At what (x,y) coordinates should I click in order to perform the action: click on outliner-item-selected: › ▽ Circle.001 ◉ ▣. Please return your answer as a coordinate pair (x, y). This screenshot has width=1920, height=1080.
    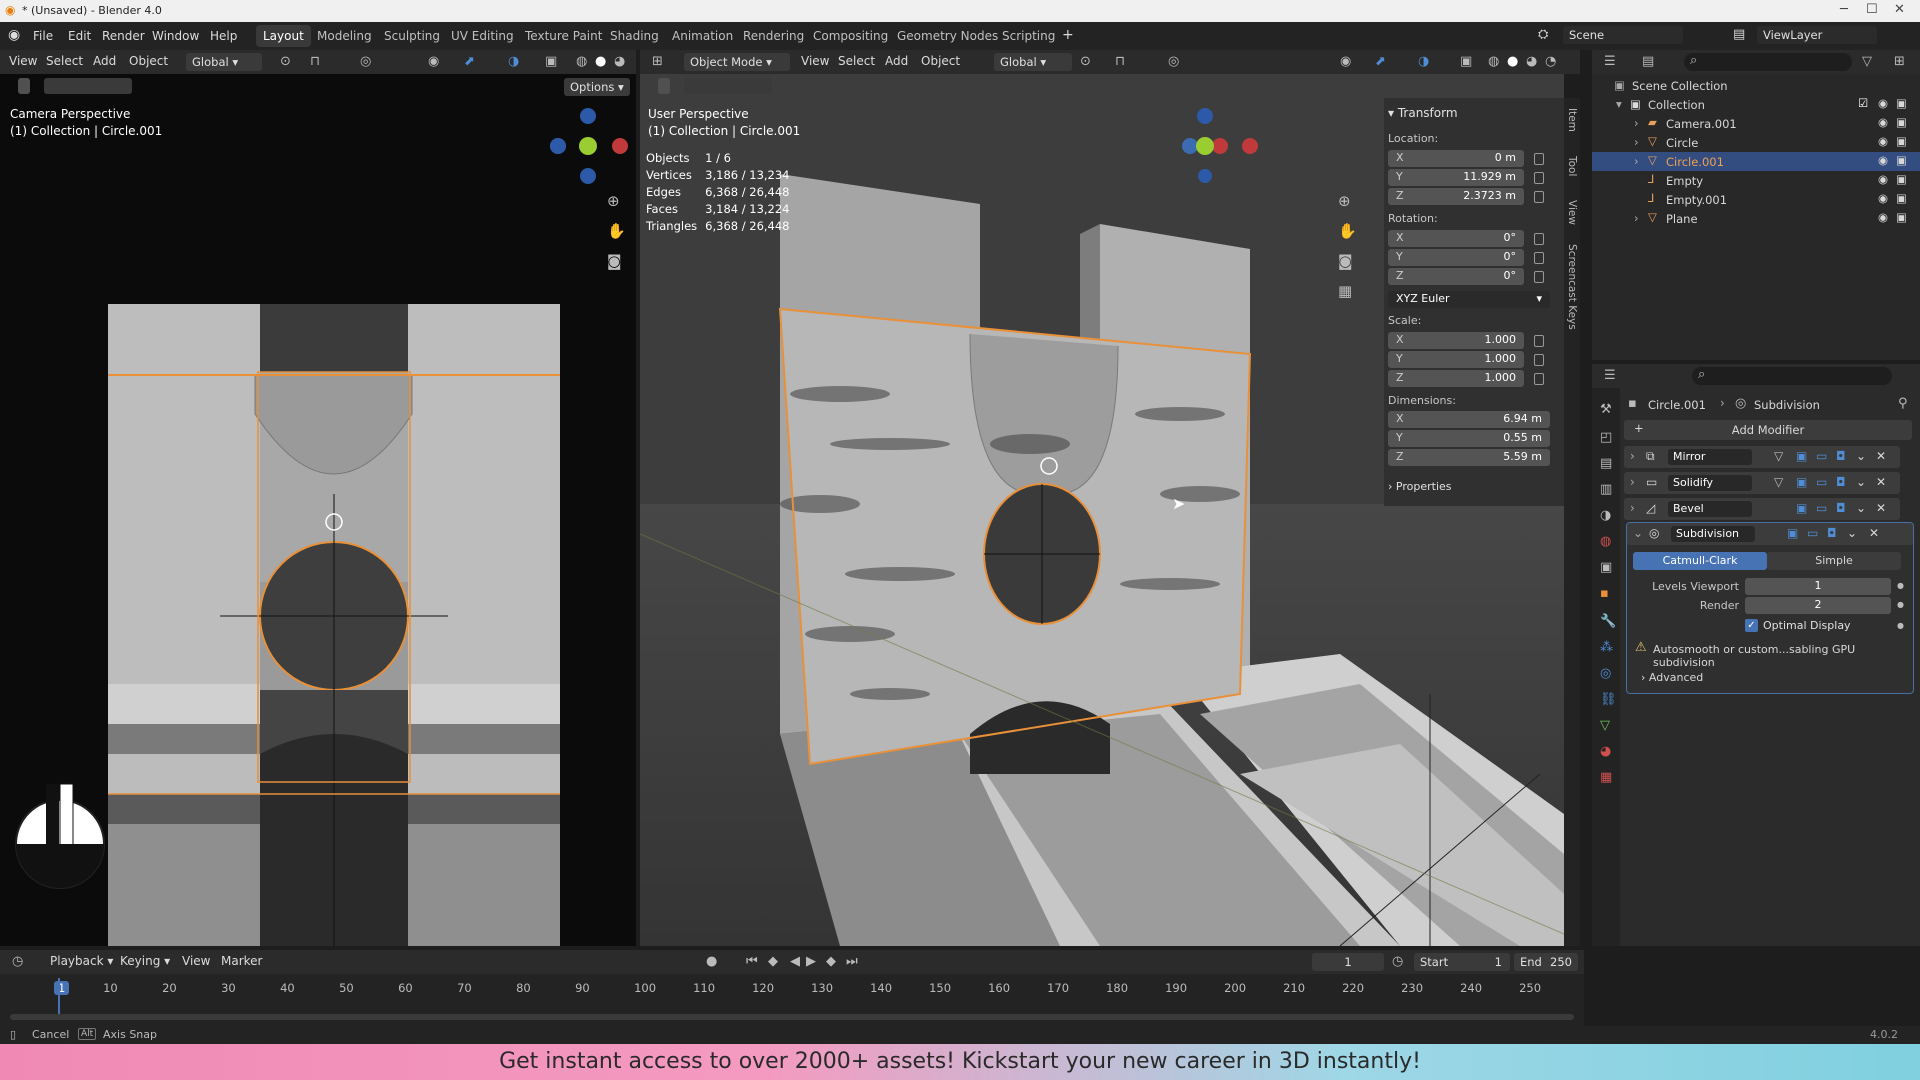
    Looking at the image, I should click on (1756, 161).